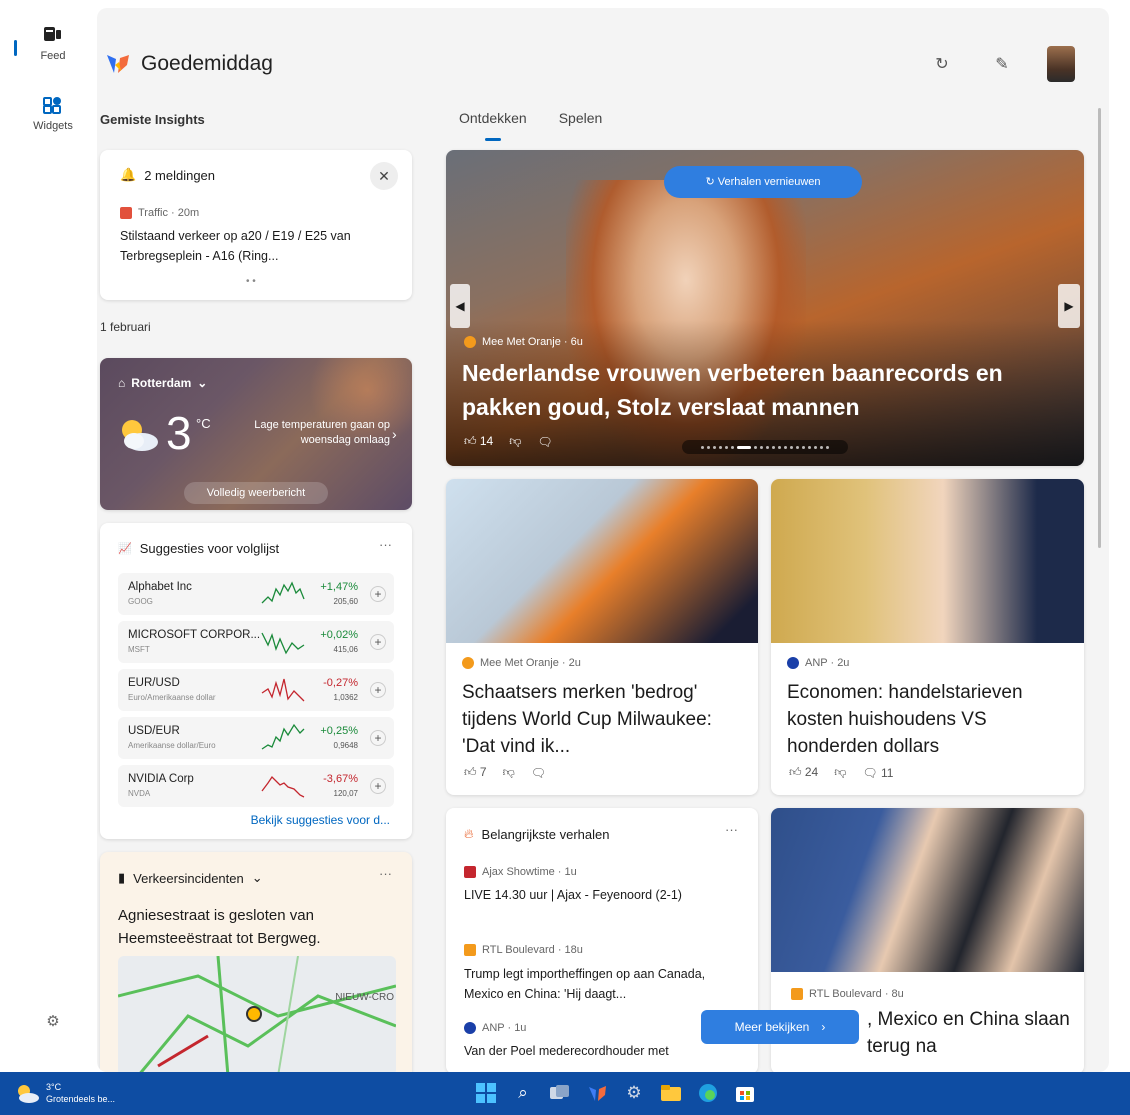 This screenshot has width=1130, height=1115. What do you see at coordinates (942, 64) in the screenshot?
I see `refresh-button: ↻` at bounding box center [942, 64].